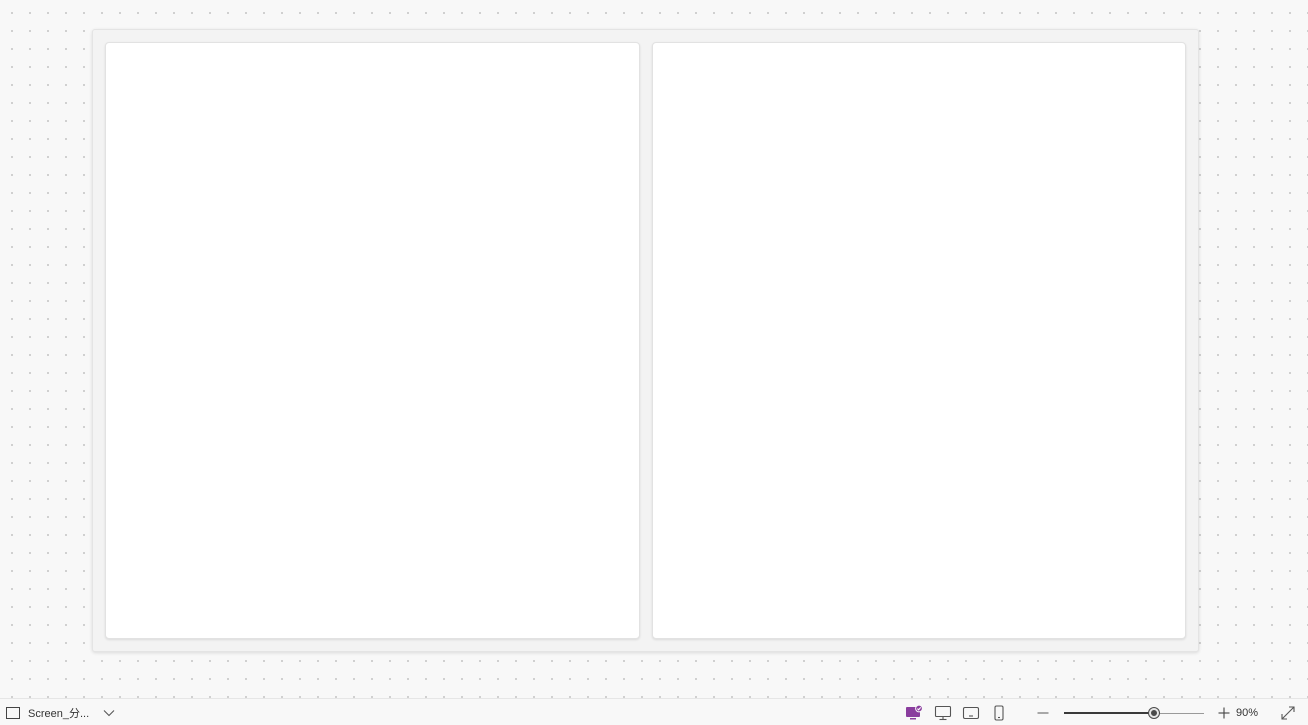 The width and height of the screenshot is (1308, 725). I want to click on phone-icon, so click(999, 713).